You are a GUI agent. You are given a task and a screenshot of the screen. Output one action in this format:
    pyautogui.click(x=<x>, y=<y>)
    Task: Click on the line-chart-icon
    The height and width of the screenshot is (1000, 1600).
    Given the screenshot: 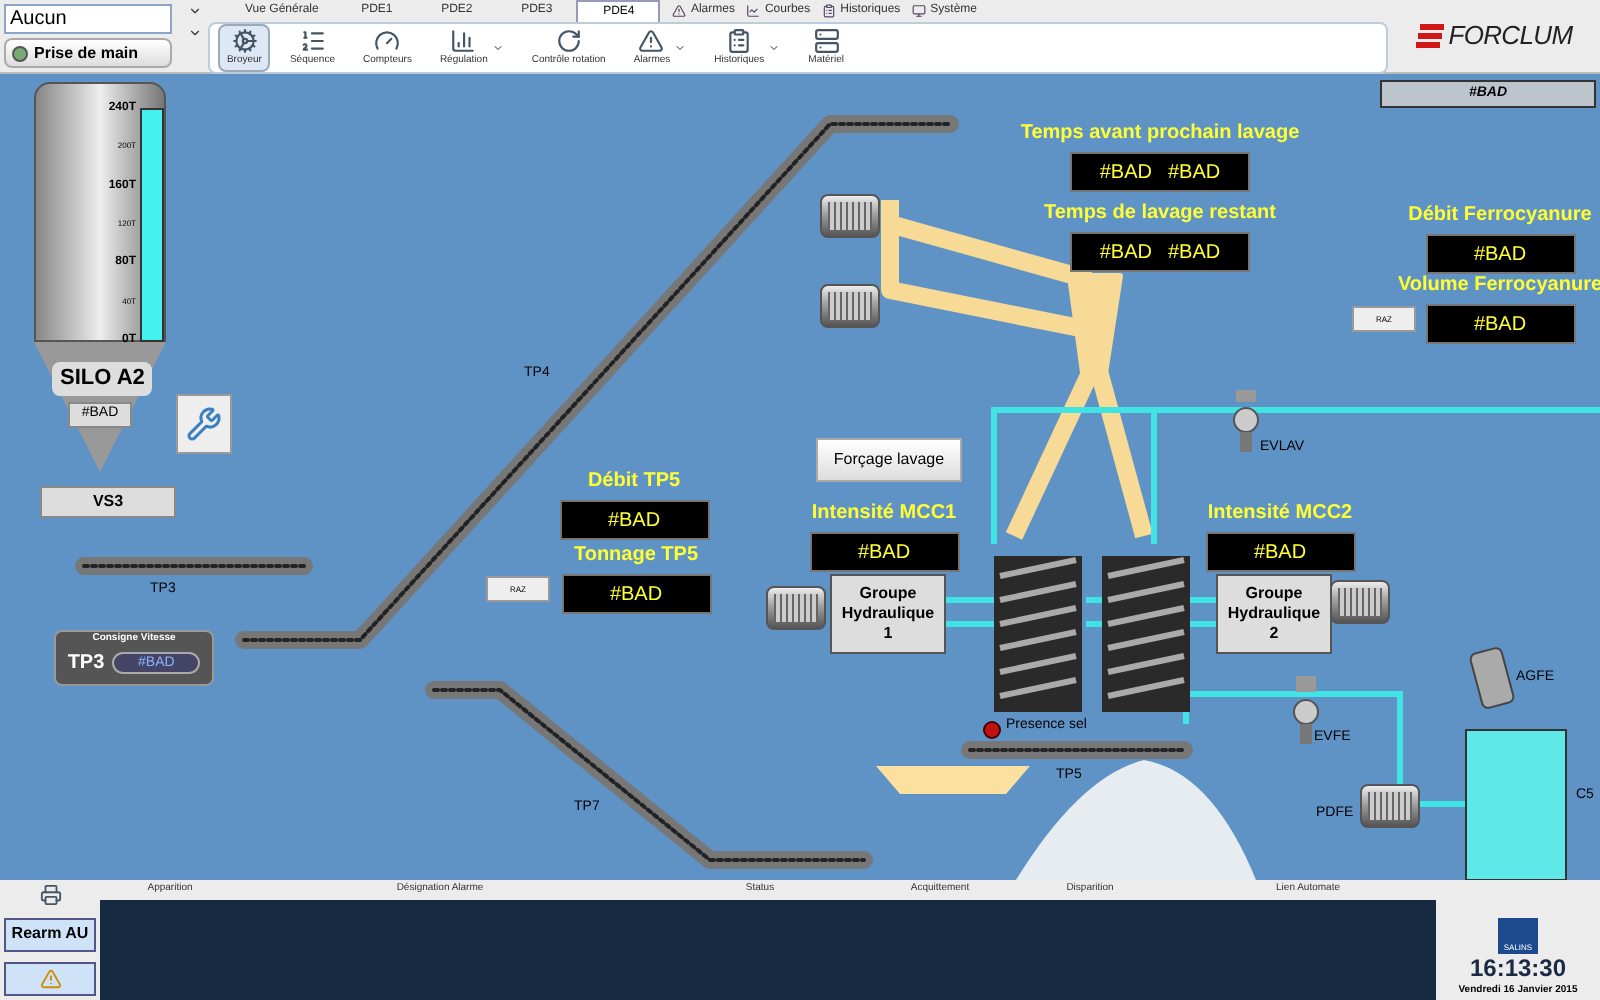 What is the action you would take?
    pyautogui.click(x=753, y=11)
    